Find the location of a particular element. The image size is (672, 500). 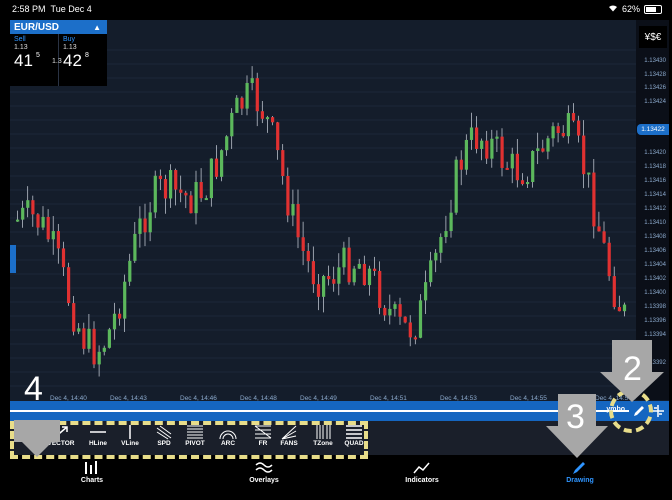

callout-number-4: 4 is located at coordinates (33, 389).